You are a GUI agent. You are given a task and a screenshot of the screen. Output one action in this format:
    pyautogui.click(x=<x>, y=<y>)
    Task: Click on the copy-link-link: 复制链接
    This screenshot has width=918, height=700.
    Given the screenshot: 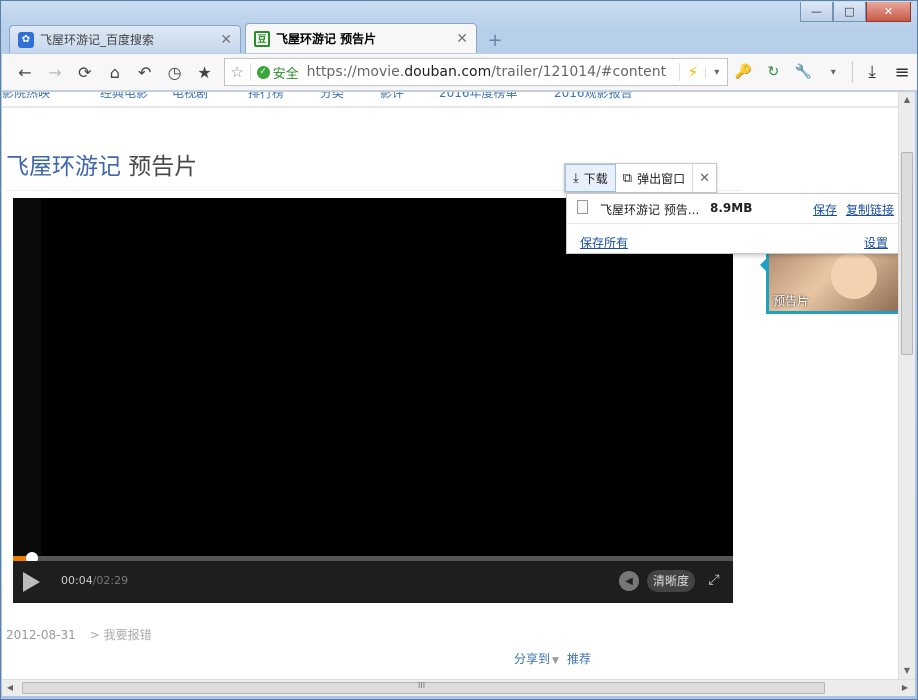 What is the action you would take?
    pyautogui.click(x=870, y=209)
    